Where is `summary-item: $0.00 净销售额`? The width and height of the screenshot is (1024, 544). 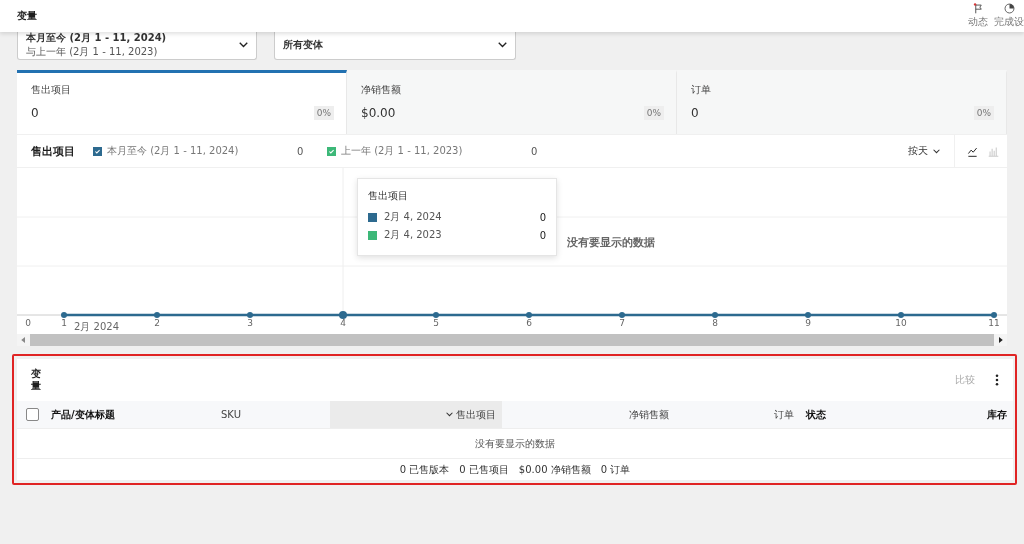 summary-item: $0.00 净销售额 is located at coordinates (554, 469).